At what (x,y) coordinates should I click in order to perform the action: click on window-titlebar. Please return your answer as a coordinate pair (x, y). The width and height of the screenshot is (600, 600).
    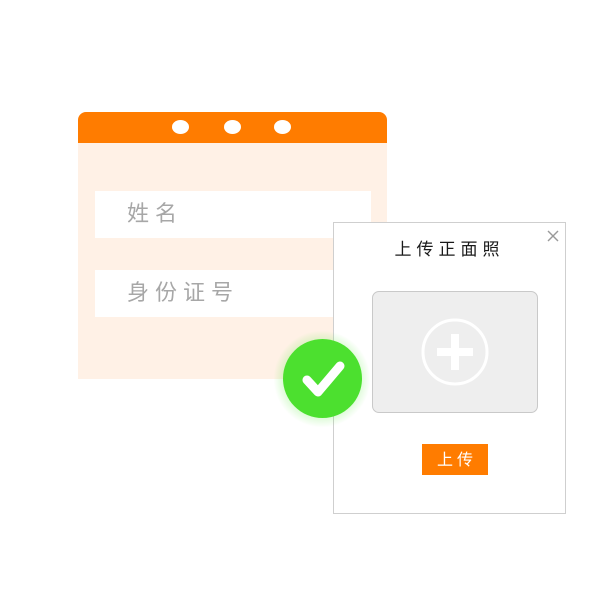
    Looking at the image, I should click on (232, 127).